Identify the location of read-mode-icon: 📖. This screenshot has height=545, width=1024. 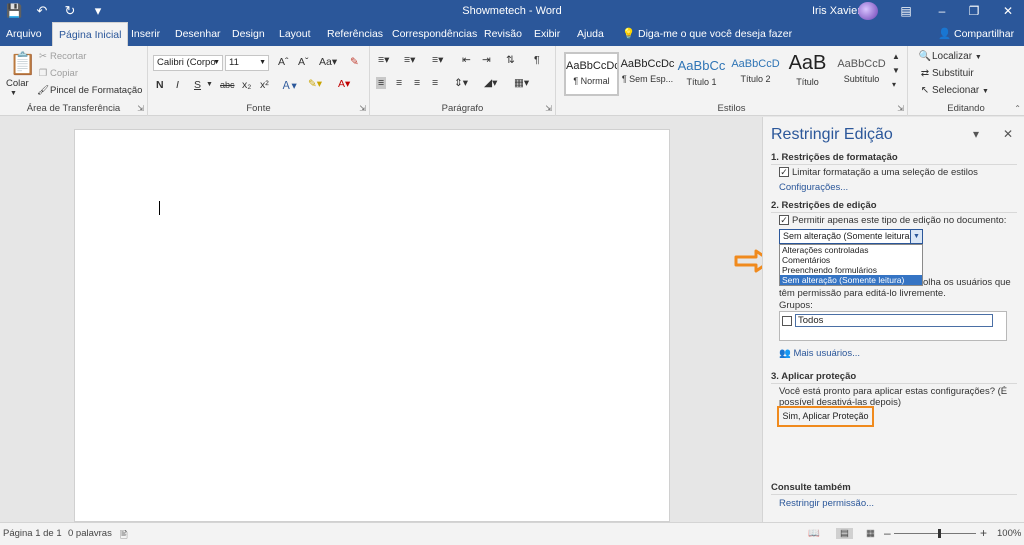
(814, 533).